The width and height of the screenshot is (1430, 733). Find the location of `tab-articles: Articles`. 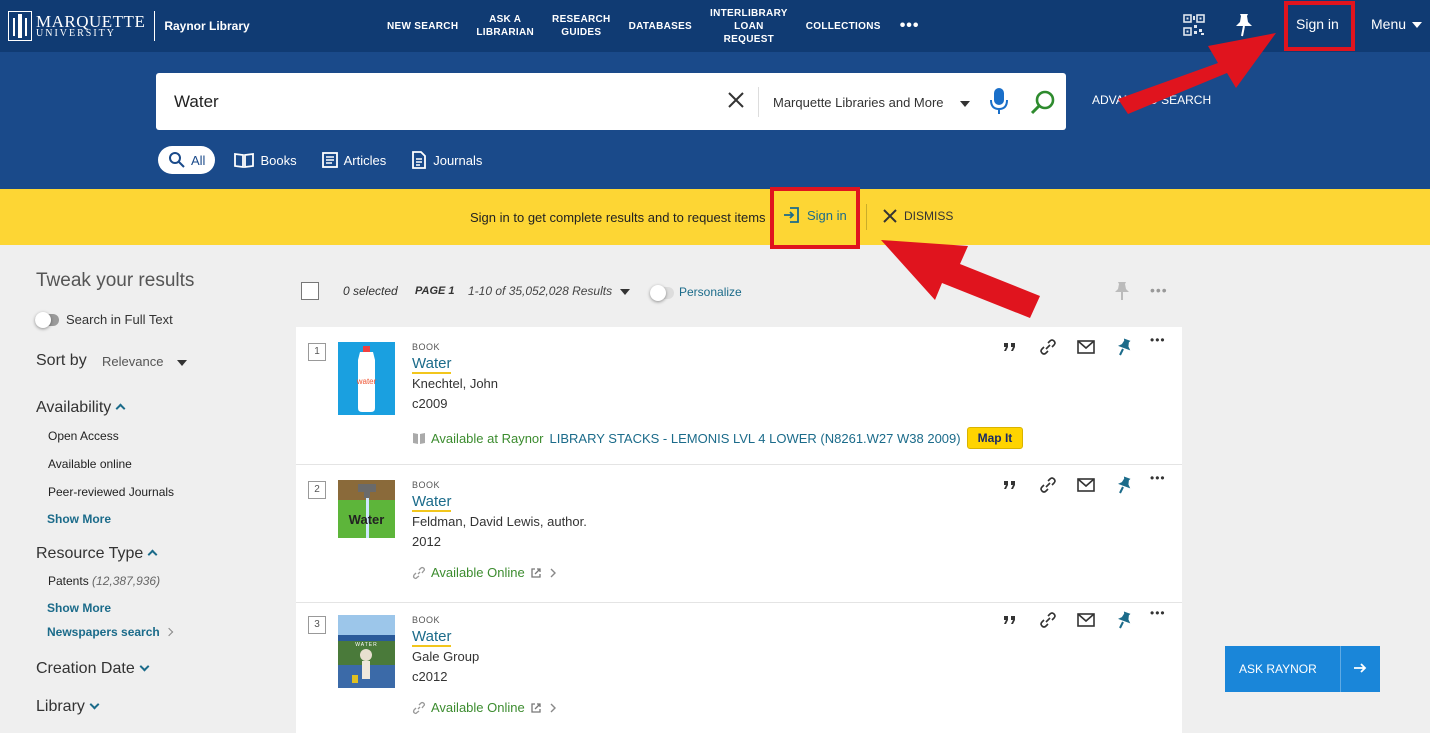

tab-articles: Articles is located at coordinates (354, 160).